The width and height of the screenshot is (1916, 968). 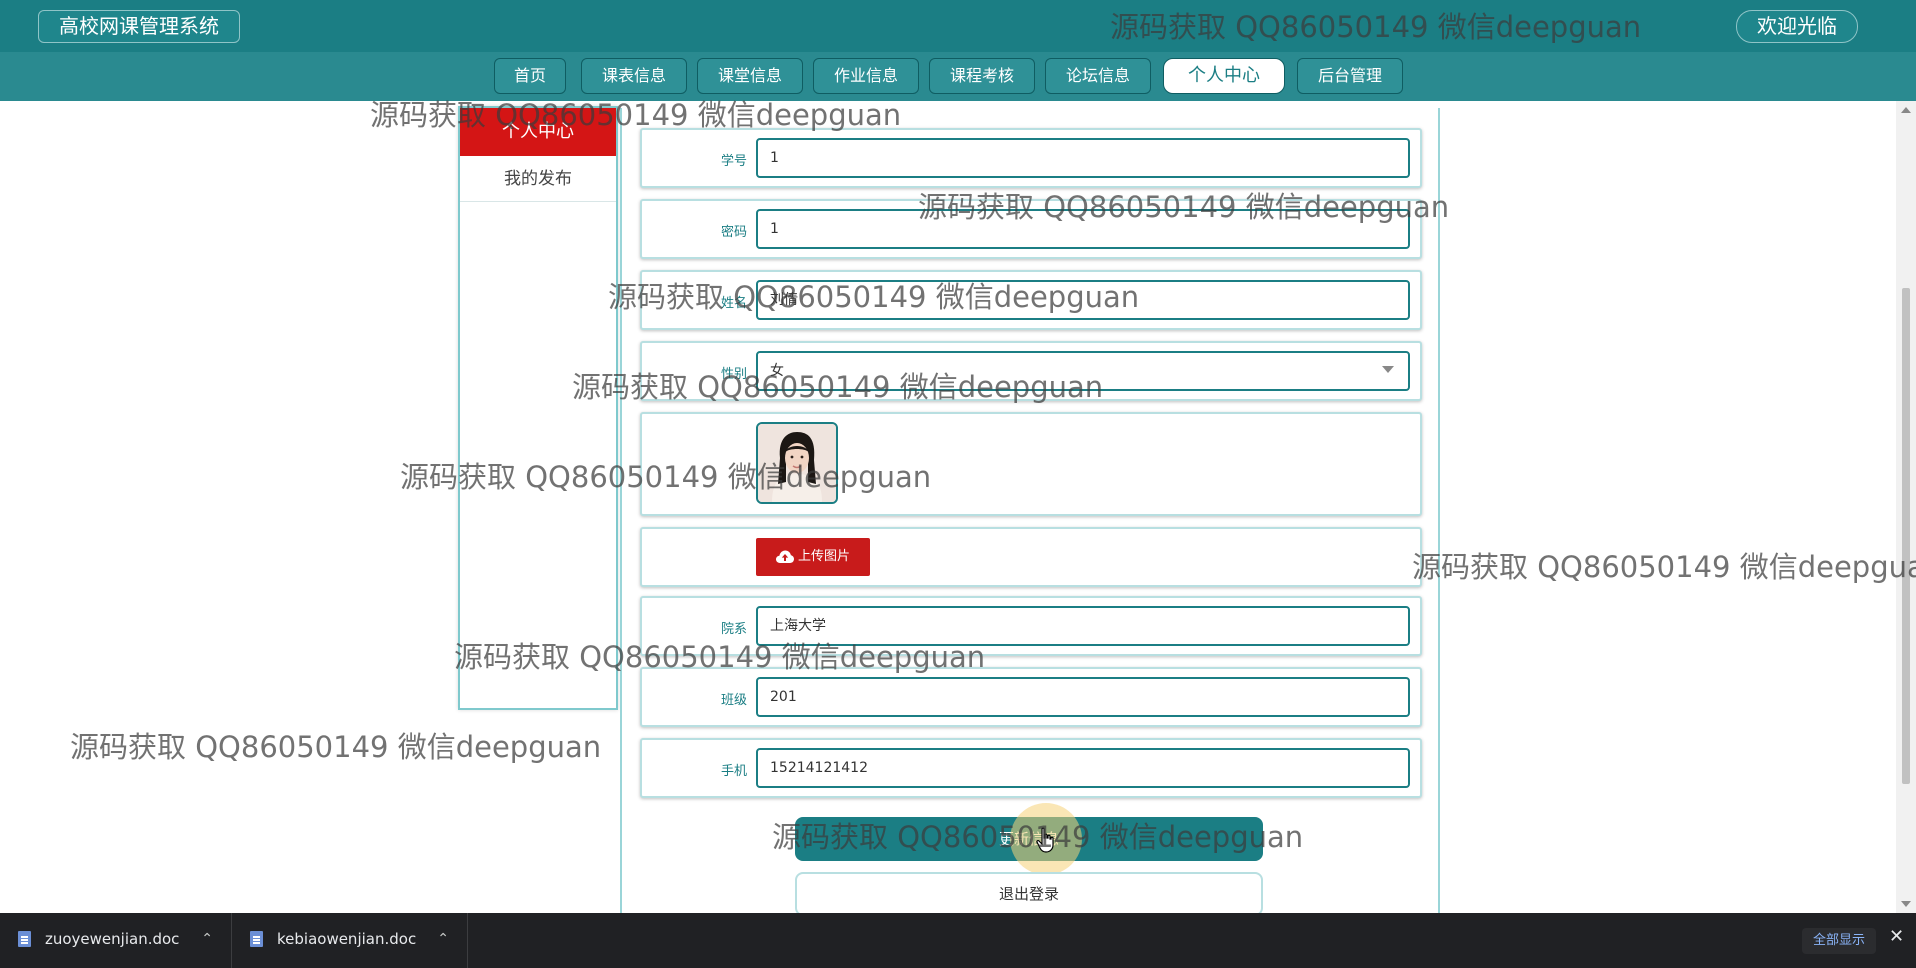 What do you see at coordinates (538, 179) in the screenshot?
I see `sidebar-item-my-posts: 我的发布` at bounding box center [538, 179].